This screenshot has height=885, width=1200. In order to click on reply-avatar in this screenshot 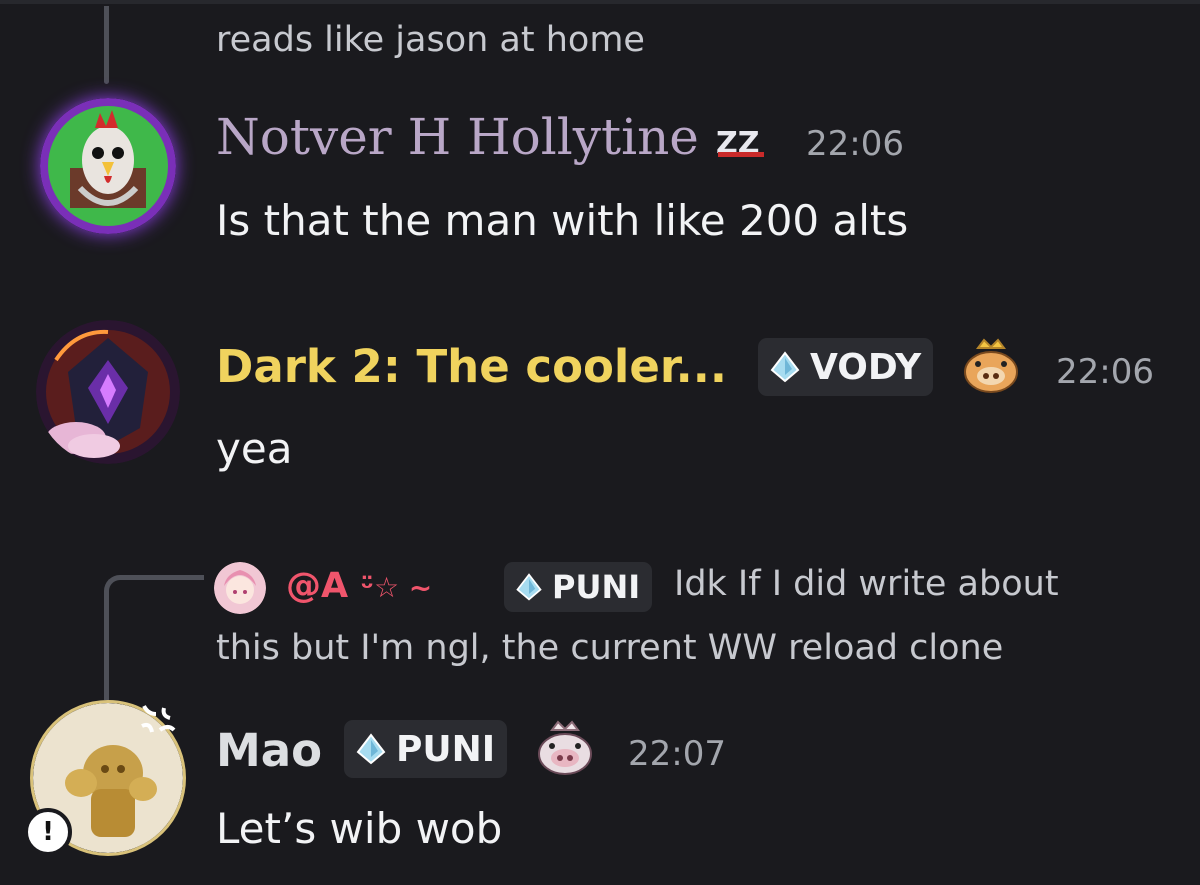, I will do `click(240, 588)`.